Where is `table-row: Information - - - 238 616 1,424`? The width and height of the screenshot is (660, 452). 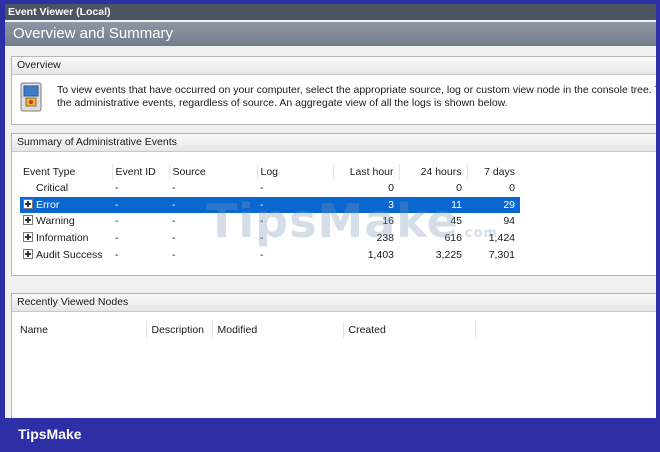 table-row: Information - - - 238 616 1,424 is located at coordinates (270, 238).